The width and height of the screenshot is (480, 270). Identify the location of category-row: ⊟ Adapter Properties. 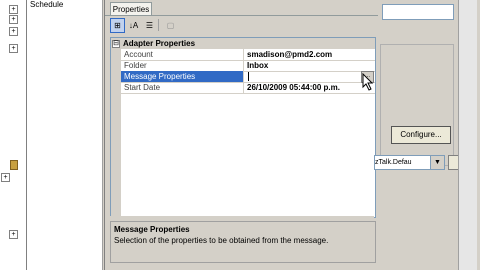
(243, 43).